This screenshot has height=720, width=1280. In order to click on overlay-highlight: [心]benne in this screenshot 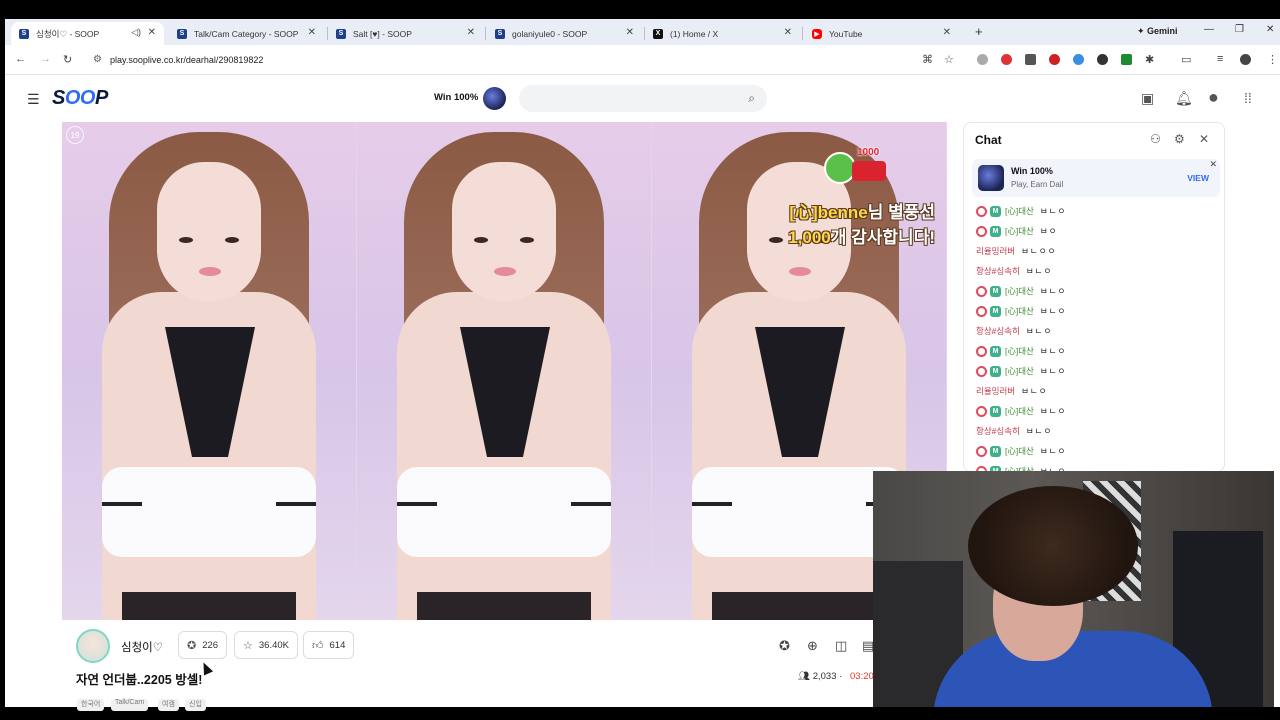, I will do `click(828, 212)`.